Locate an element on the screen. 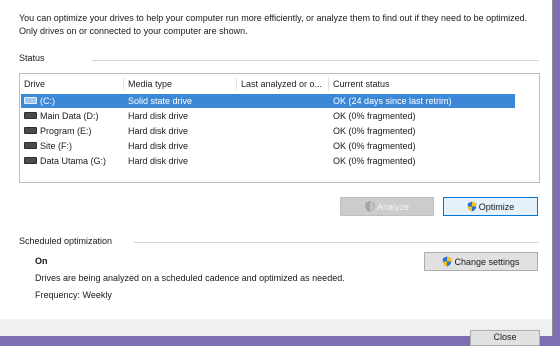 The width and height of the screenshot is (560, 346). close-label: Close is located at coordinates (505, 337).